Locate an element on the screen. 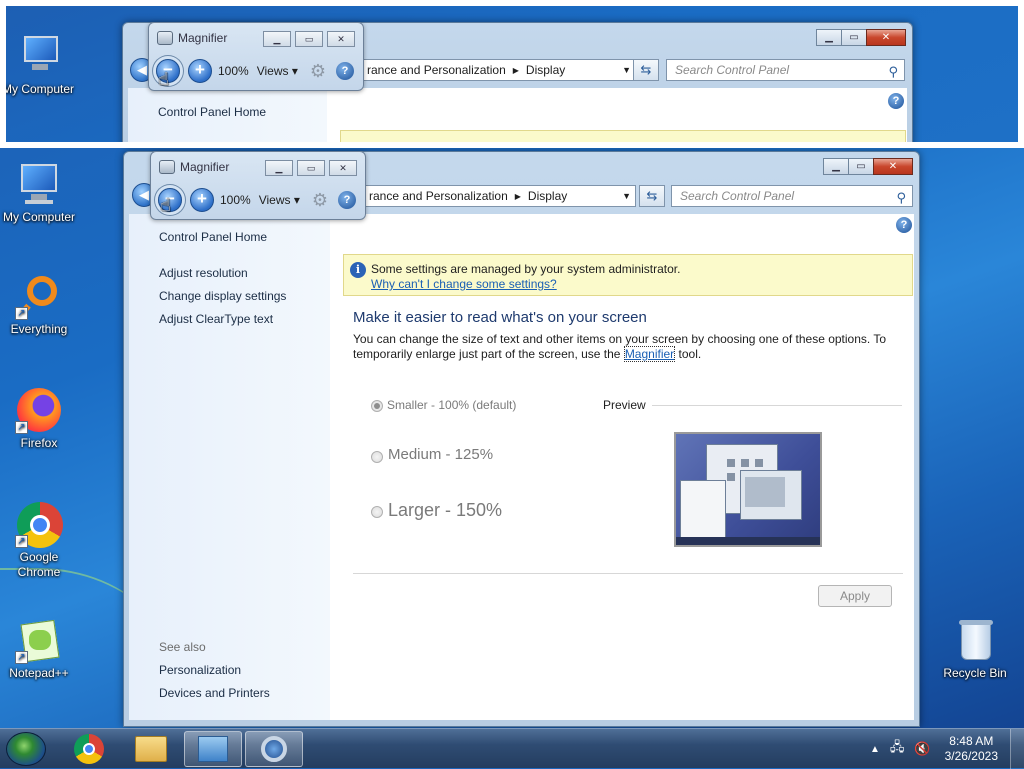  taskbar-magnifier is located at coordinates (274, 749).